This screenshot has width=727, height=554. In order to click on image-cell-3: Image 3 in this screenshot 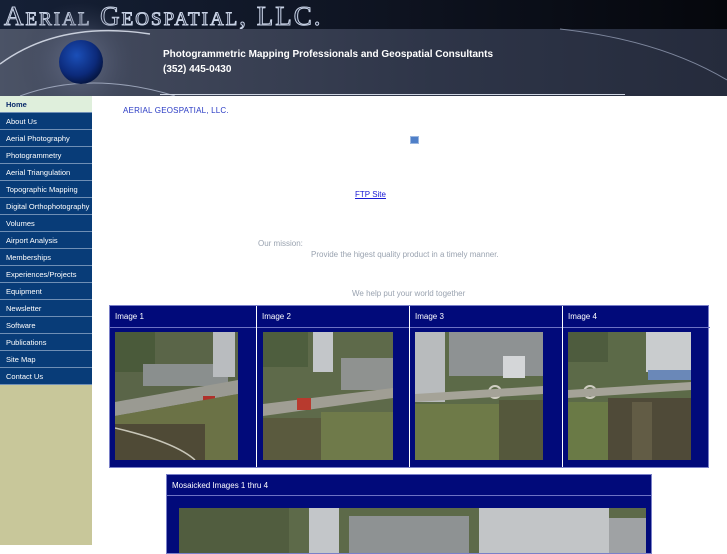, I will do `click(486, 386)`.